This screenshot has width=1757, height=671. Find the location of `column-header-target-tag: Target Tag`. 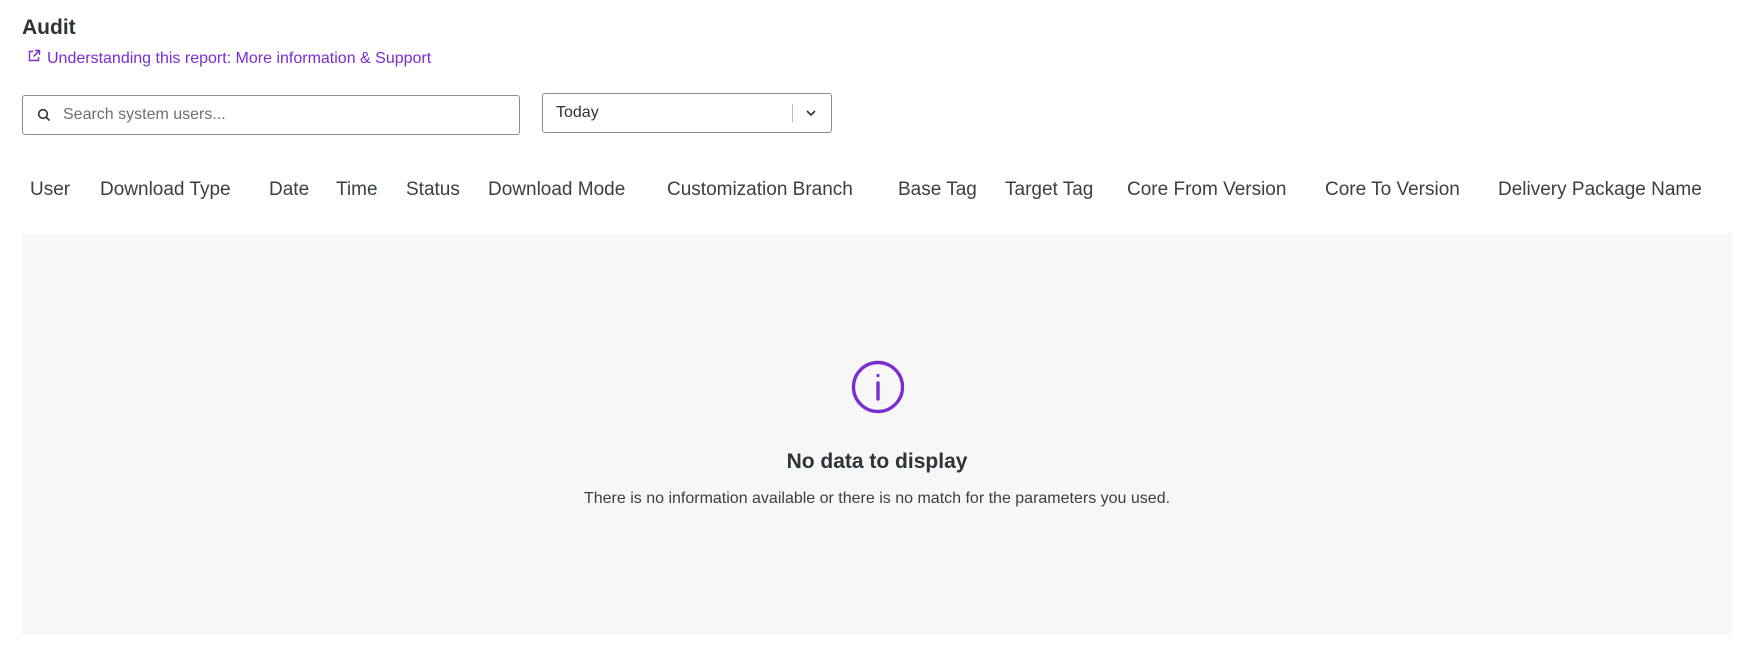

column-header-target-tag: Target Tag is located at coordinates (1049, 190).